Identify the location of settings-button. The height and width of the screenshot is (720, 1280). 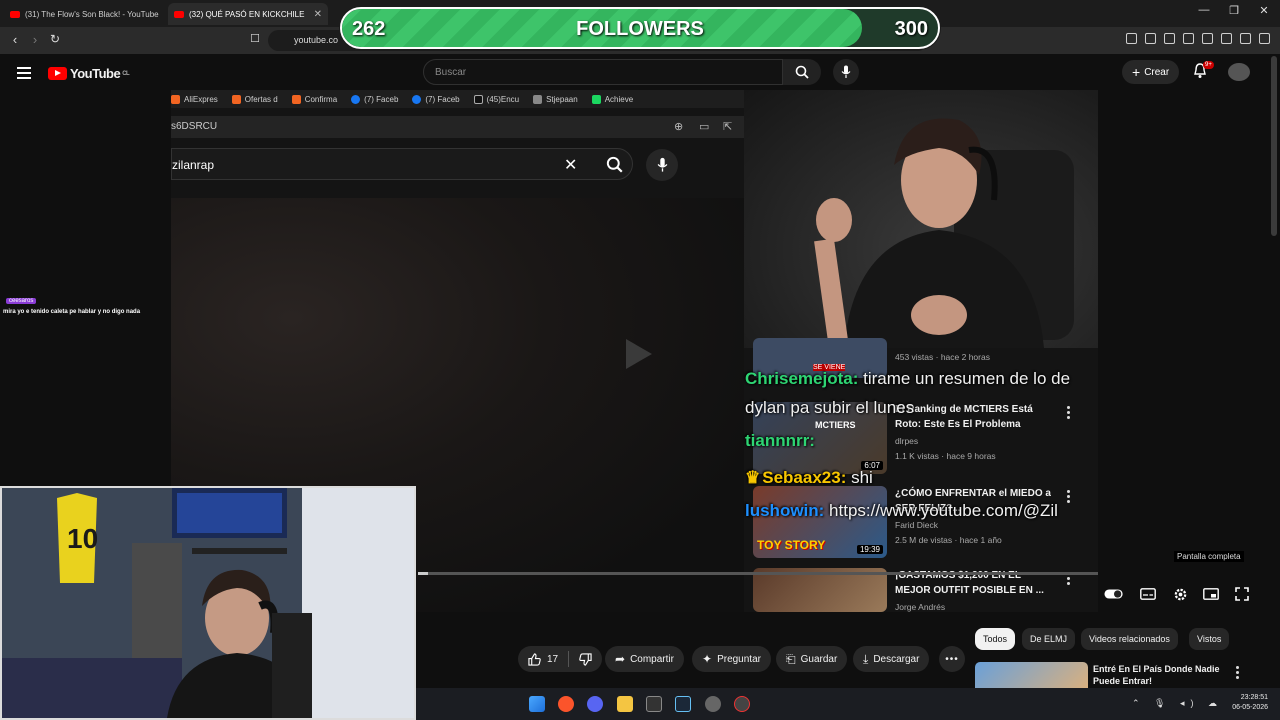
(1180, 594).